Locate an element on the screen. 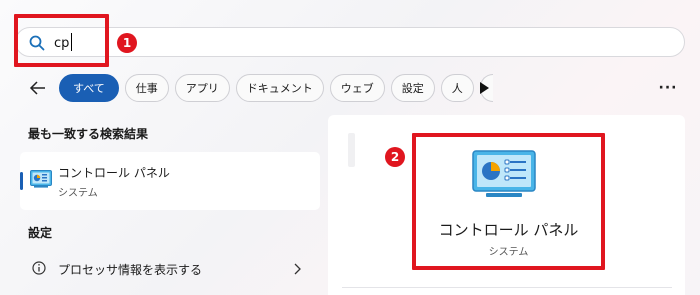 Image resolution: width=700 pixels, height=295 pixels. info-icon is located at coordinates (39, 268).